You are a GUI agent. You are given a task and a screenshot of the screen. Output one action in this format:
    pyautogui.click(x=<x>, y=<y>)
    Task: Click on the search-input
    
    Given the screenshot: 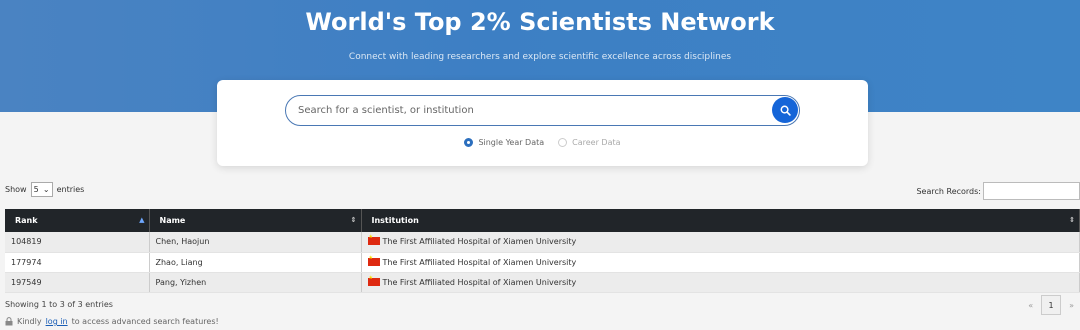 What is the action you would take?
    pyautogui.click(x=533, y=110)
    